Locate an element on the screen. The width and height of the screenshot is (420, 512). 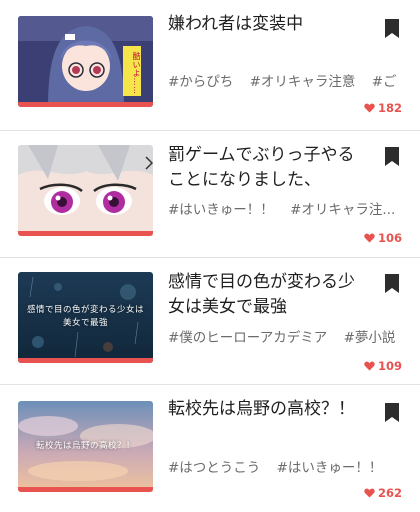
tag-link: #オリキャラ注意 is located at coordinates (303, 82).